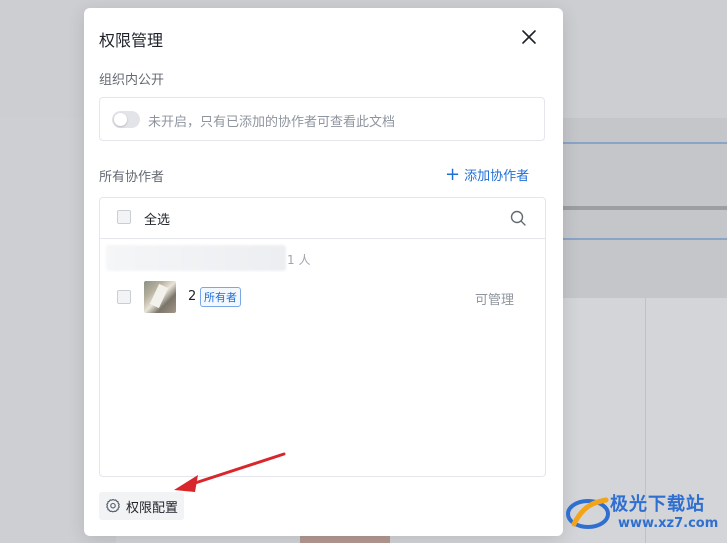  I want to click on select-all-label: 全选, so click(157, 220).